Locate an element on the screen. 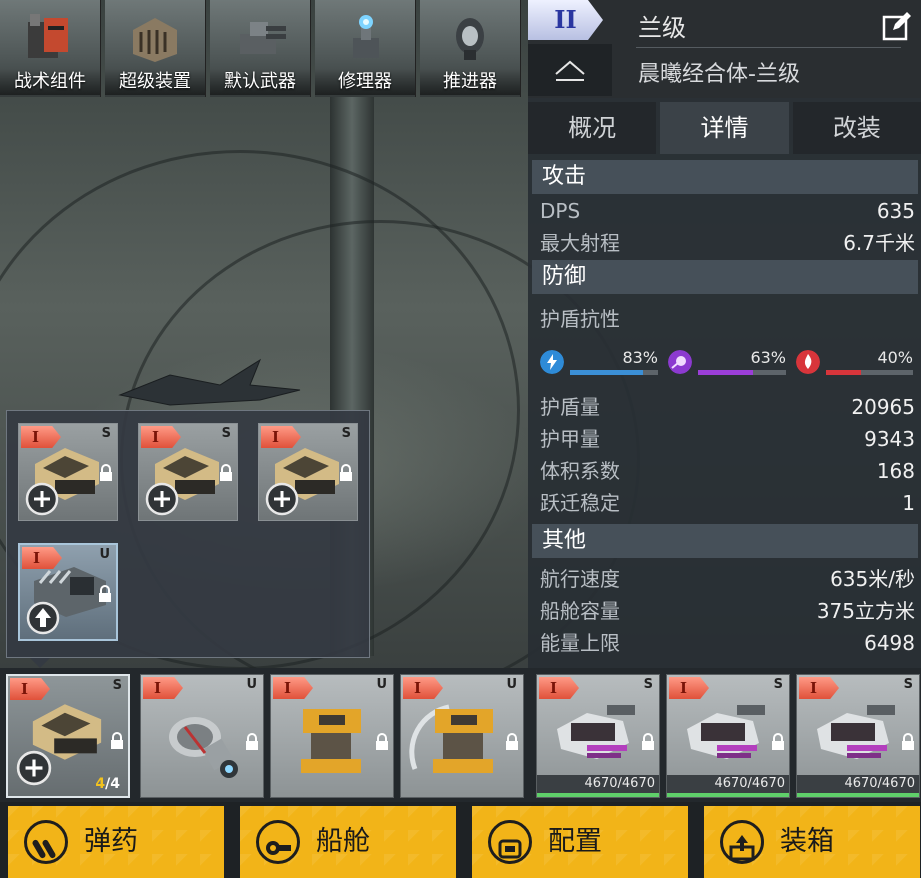  energy-orb-icon is located at coordinates (680, 362).